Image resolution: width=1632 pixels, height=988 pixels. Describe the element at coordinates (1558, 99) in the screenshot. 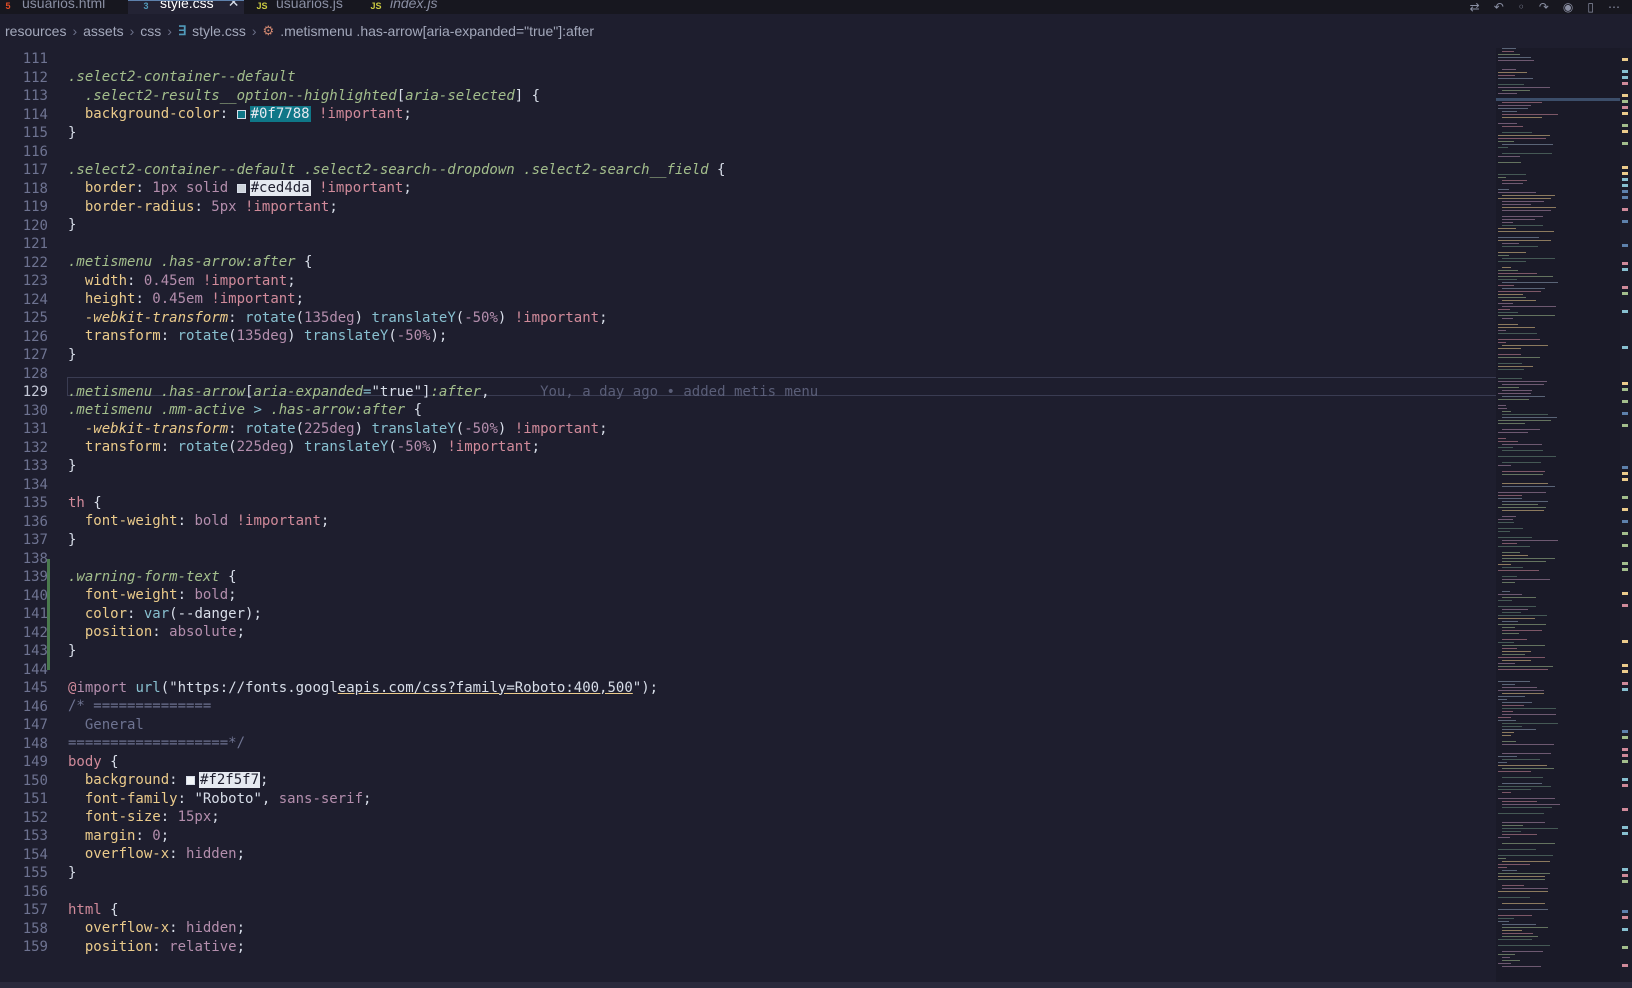

I see `minimap-viewport` at that location.